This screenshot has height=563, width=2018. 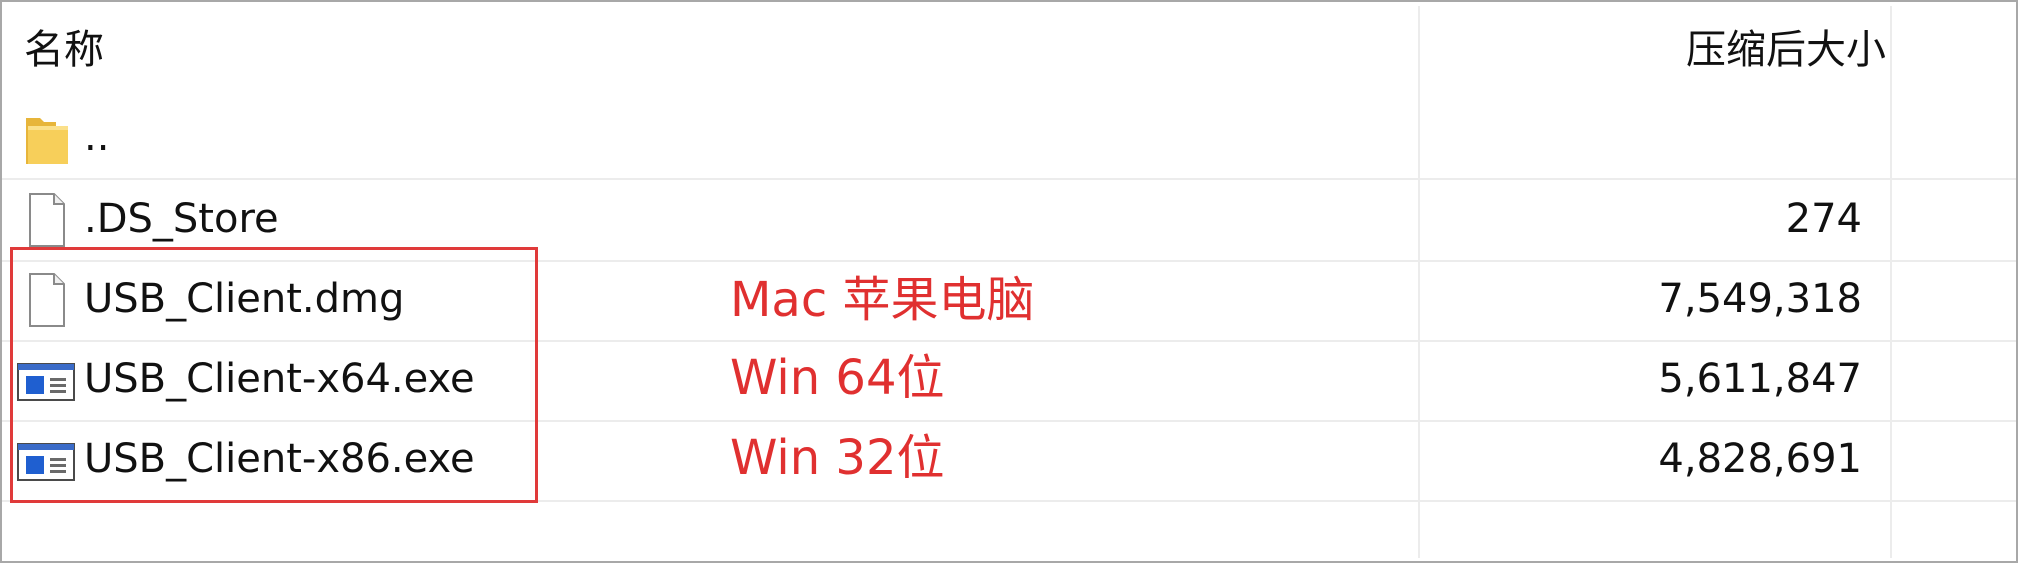 What do you see at coordinates (1823, 219) in the screenshot?
I see `file-size: 274` at bounding box center [1823, 219].